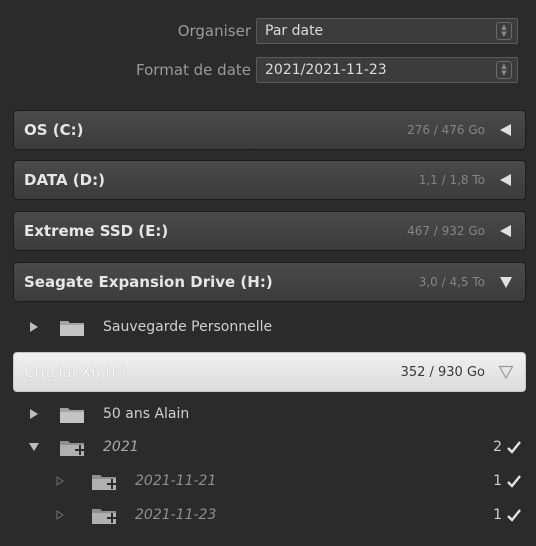 The image size is (536, 546). What do you see at coordinates (75, 372) in the screenshot?
I see `volume-name: Crucial X6 (I:)` at bounding box center [75, 372].